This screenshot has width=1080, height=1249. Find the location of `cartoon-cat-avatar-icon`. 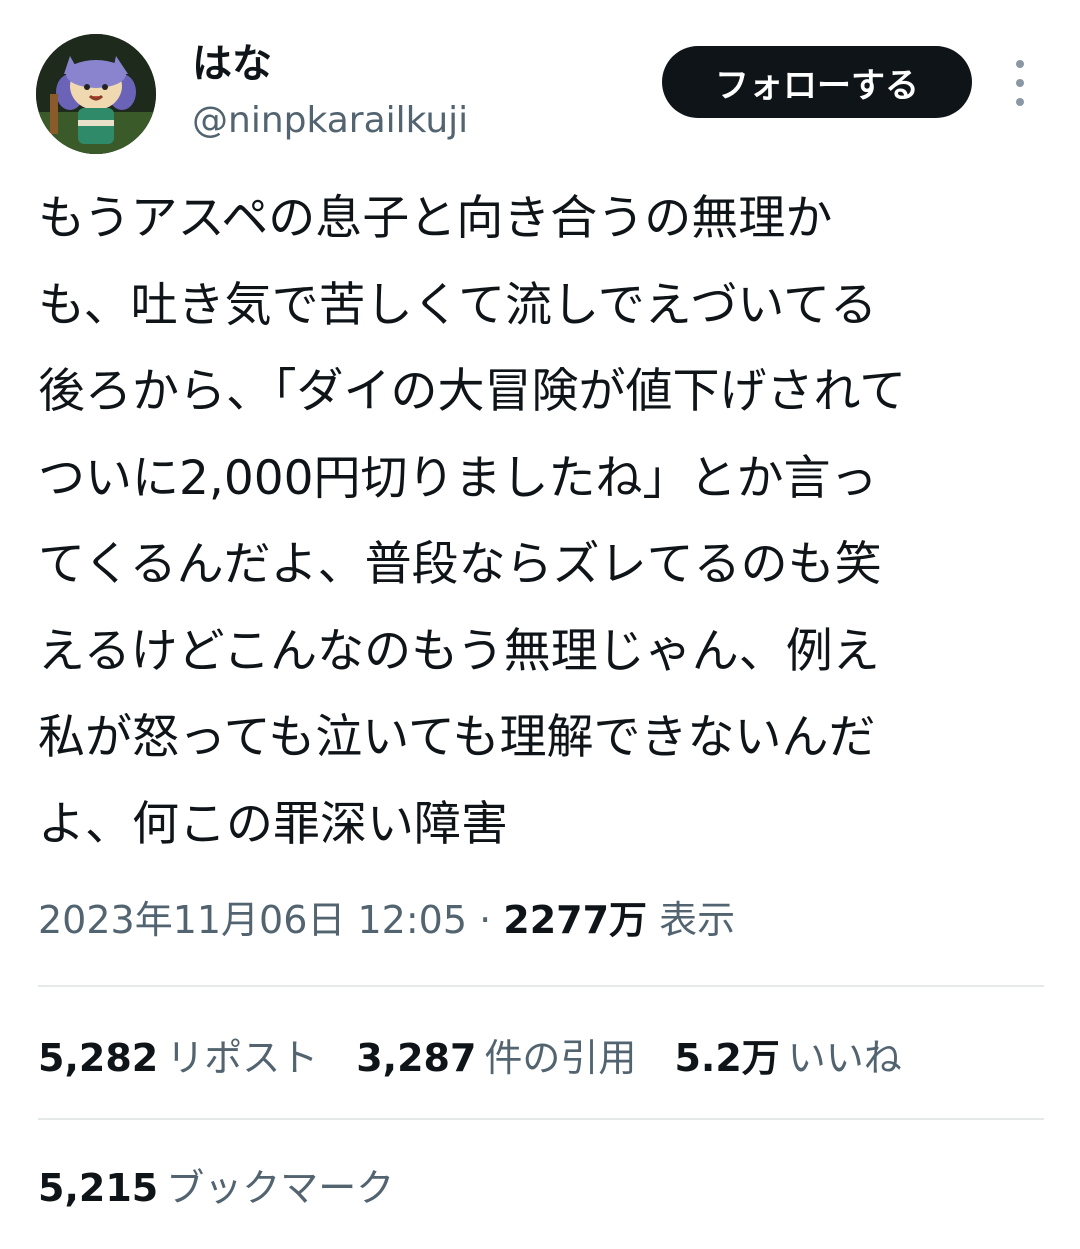

cartoon-cat-avatar-icon is located at coordinates (96, 94).